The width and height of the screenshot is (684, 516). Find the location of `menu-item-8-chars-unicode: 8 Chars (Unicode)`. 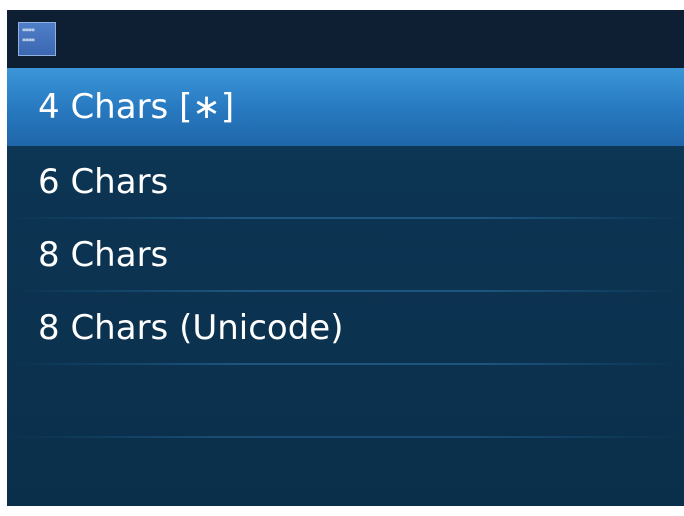

menu-item-8-chars-unicode: 8 Chars (Unicode) is located at coordinates (345, 328).